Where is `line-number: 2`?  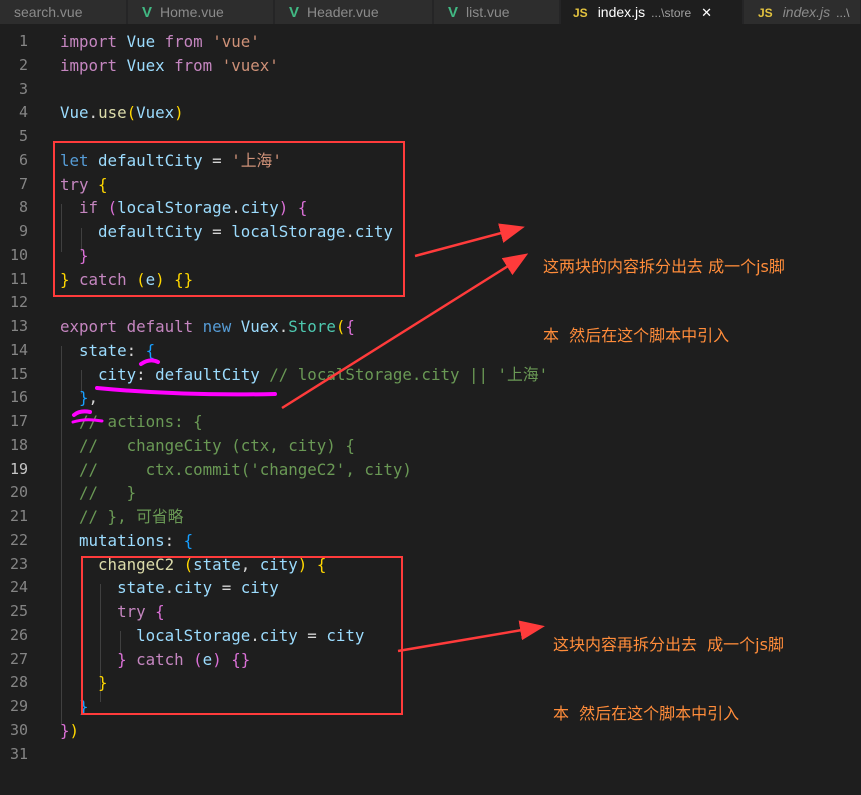 line-number: 2 is located at coordinates (23, 65).